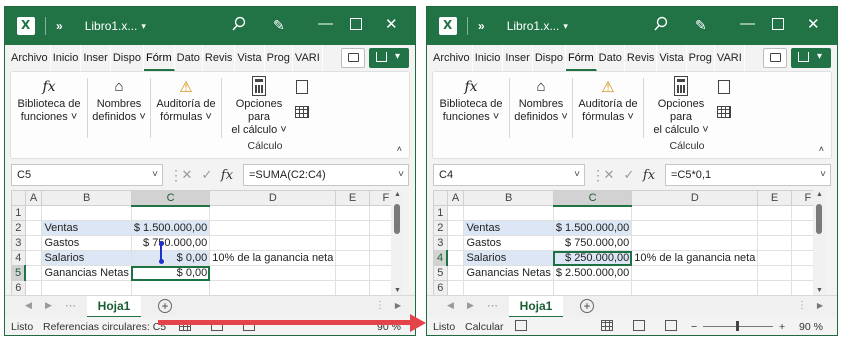 This screenshot has width=842, height=338. What do you see at coordinates (86, 273) in the screenshot?
I see `cell: Ganancias Netas` at bounding box center [86, 273].